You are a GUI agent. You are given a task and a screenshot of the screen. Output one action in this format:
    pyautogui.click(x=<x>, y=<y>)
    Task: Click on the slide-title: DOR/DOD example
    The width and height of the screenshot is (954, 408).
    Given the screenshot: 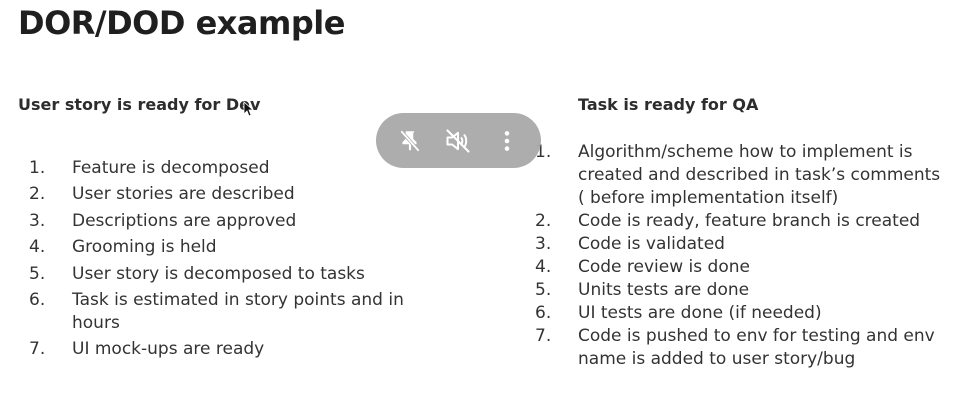 What is the action you would take?
    pyautogui.click(x=181, y=23)
    